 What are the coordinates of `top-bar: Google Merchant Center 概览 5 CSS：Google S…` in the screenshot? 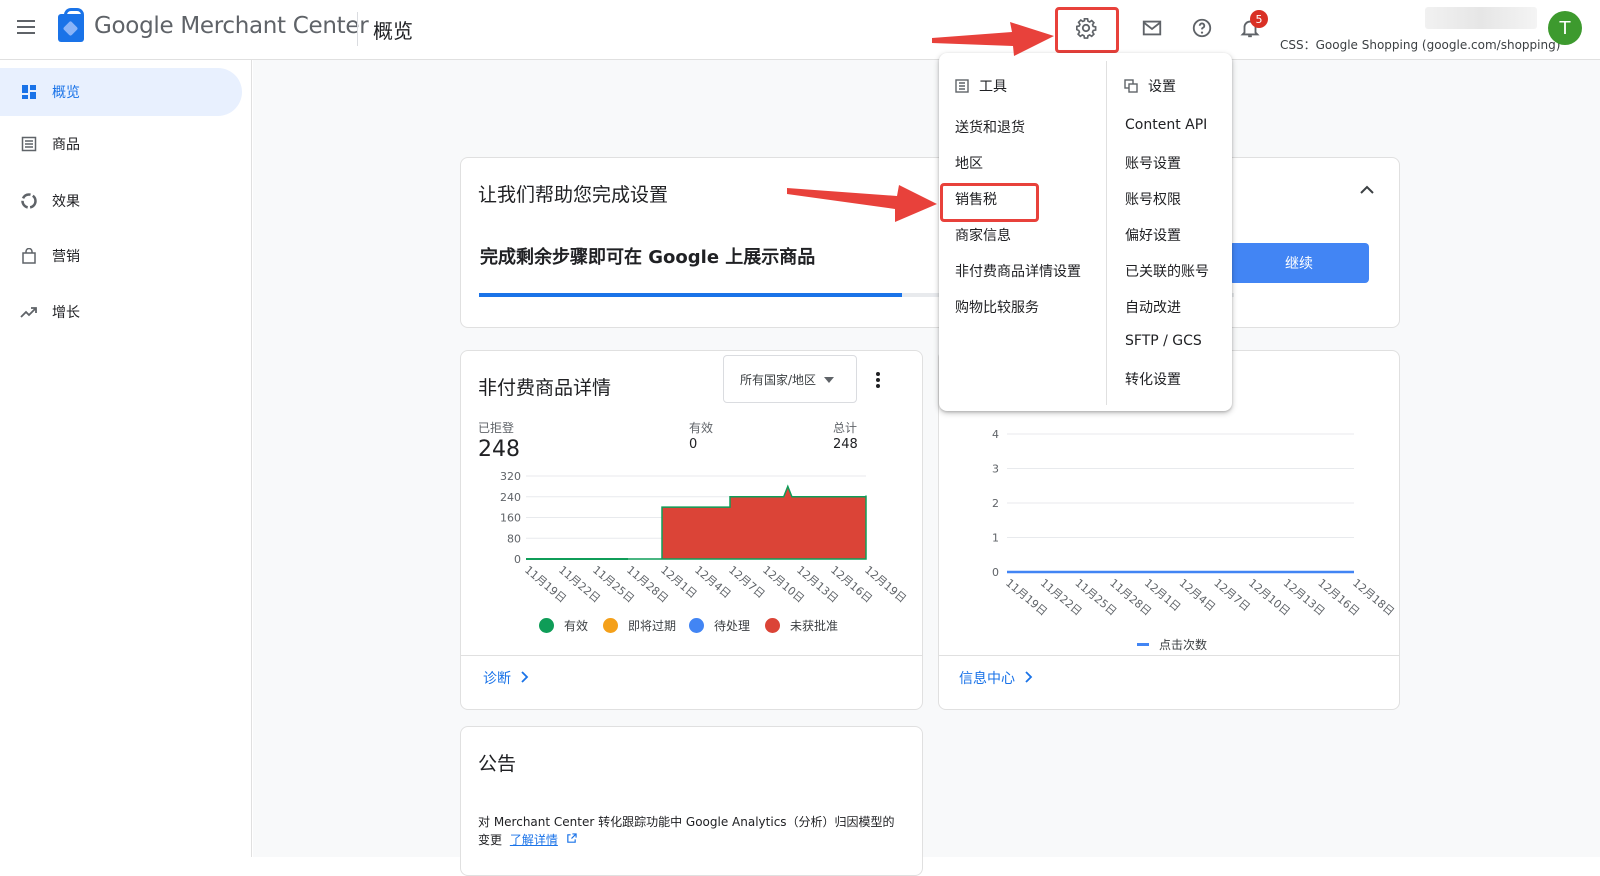 It's located at (800, 30).